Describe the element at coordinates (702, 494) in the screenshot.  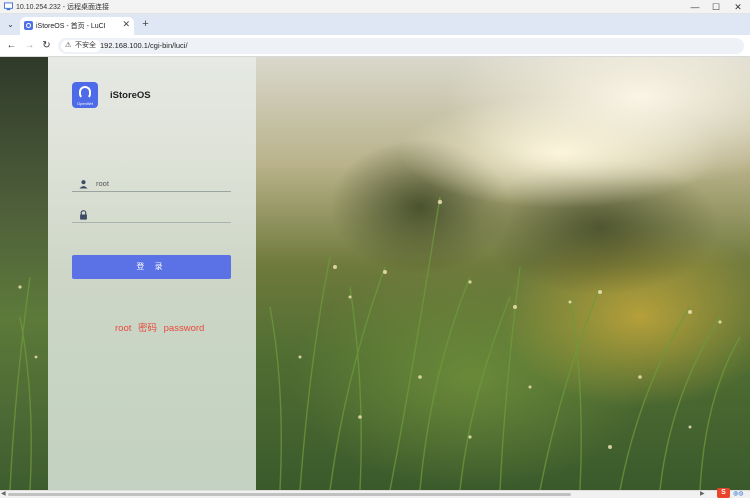
I see `scroll-right-icon: ▶` at that location.